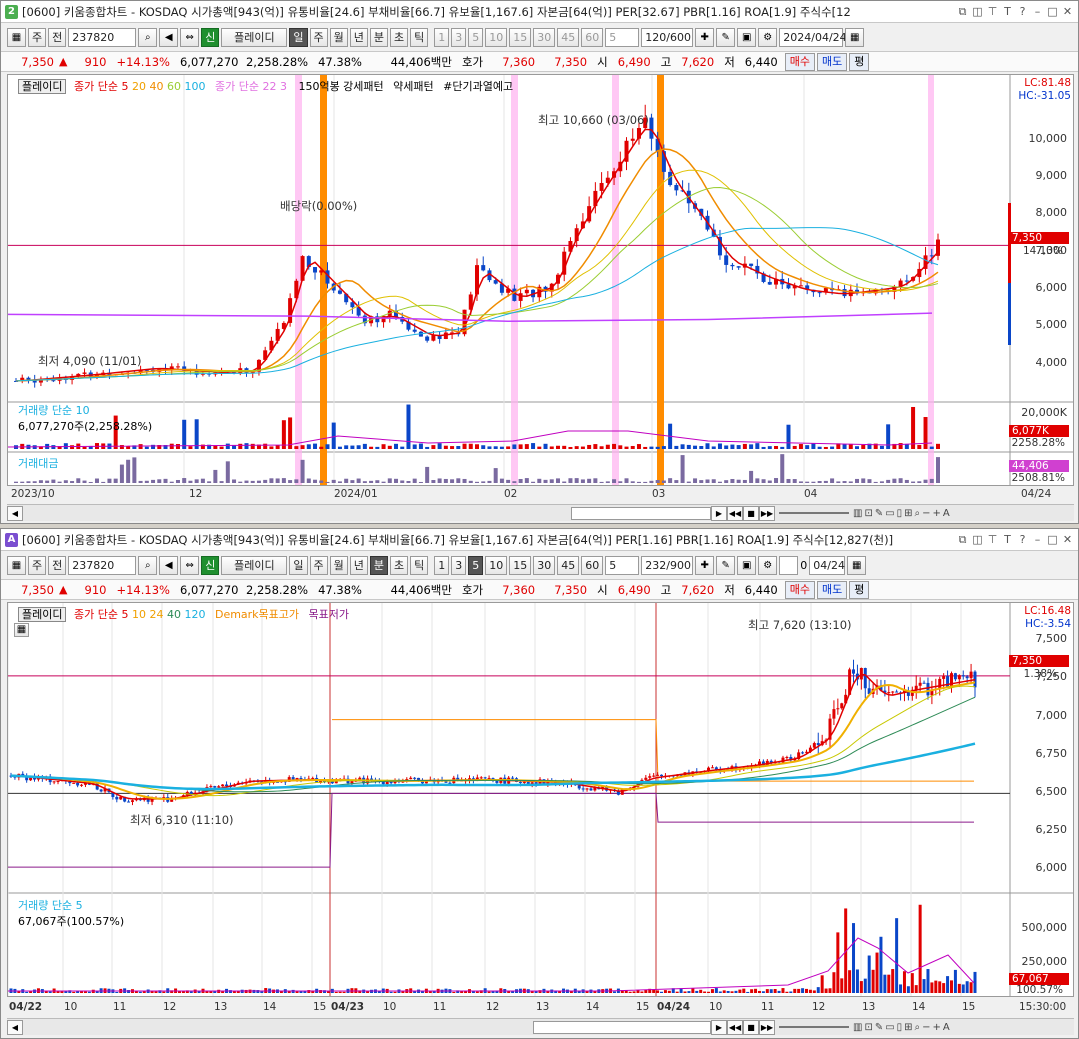  Describe the element at coordinates (254, 565) in the screenshot. I see `stock-name: 플레이디` at that location.